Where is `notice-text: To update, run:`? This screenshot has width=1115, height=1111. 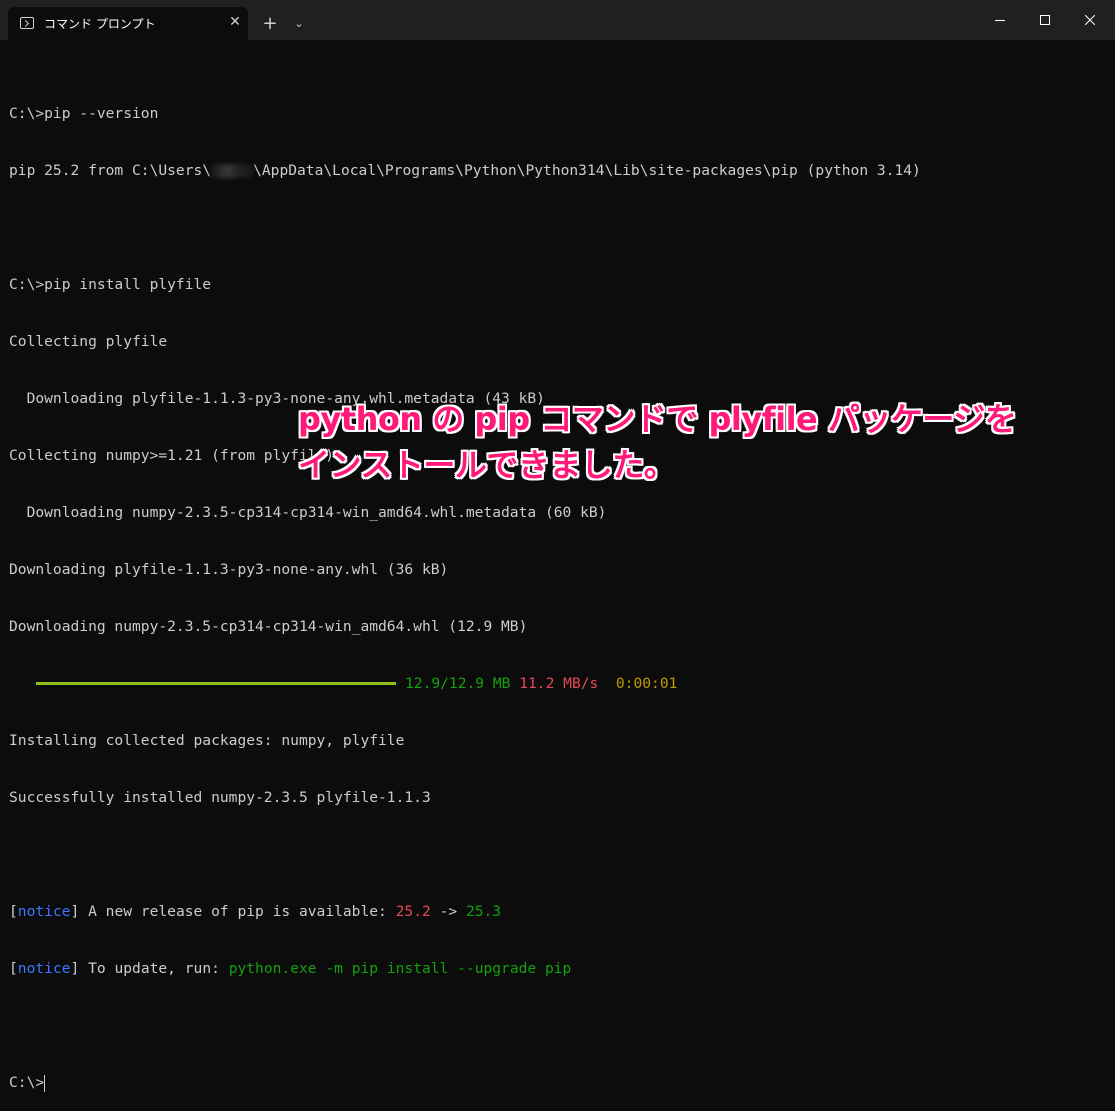
notice-text: To update, run: is located at coordinates (154, 968).